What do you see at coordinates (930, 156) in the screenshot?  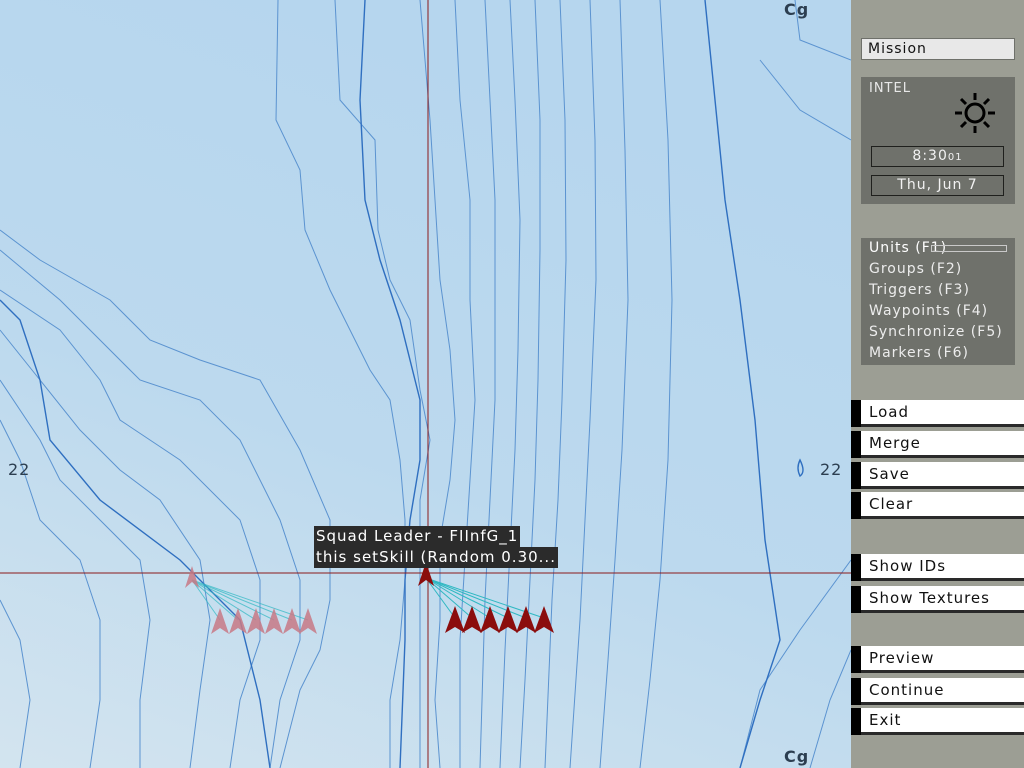 I see `time-value: 8:30` at bounding box center [930, 156].